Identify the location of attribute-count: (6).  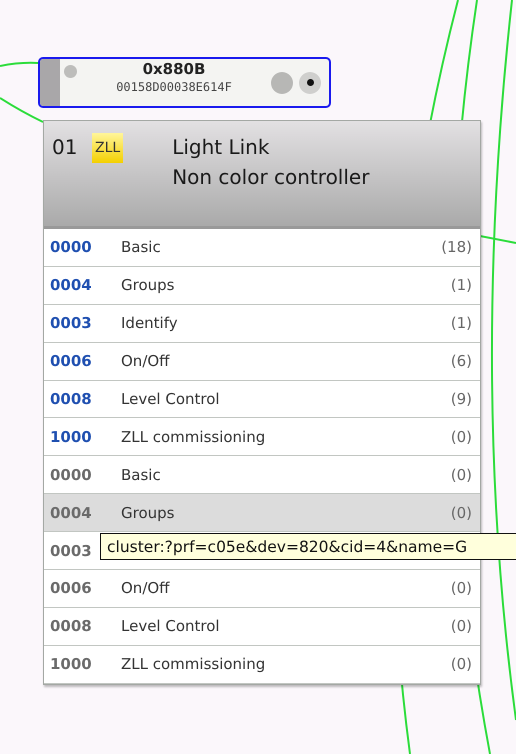
(461, 361).